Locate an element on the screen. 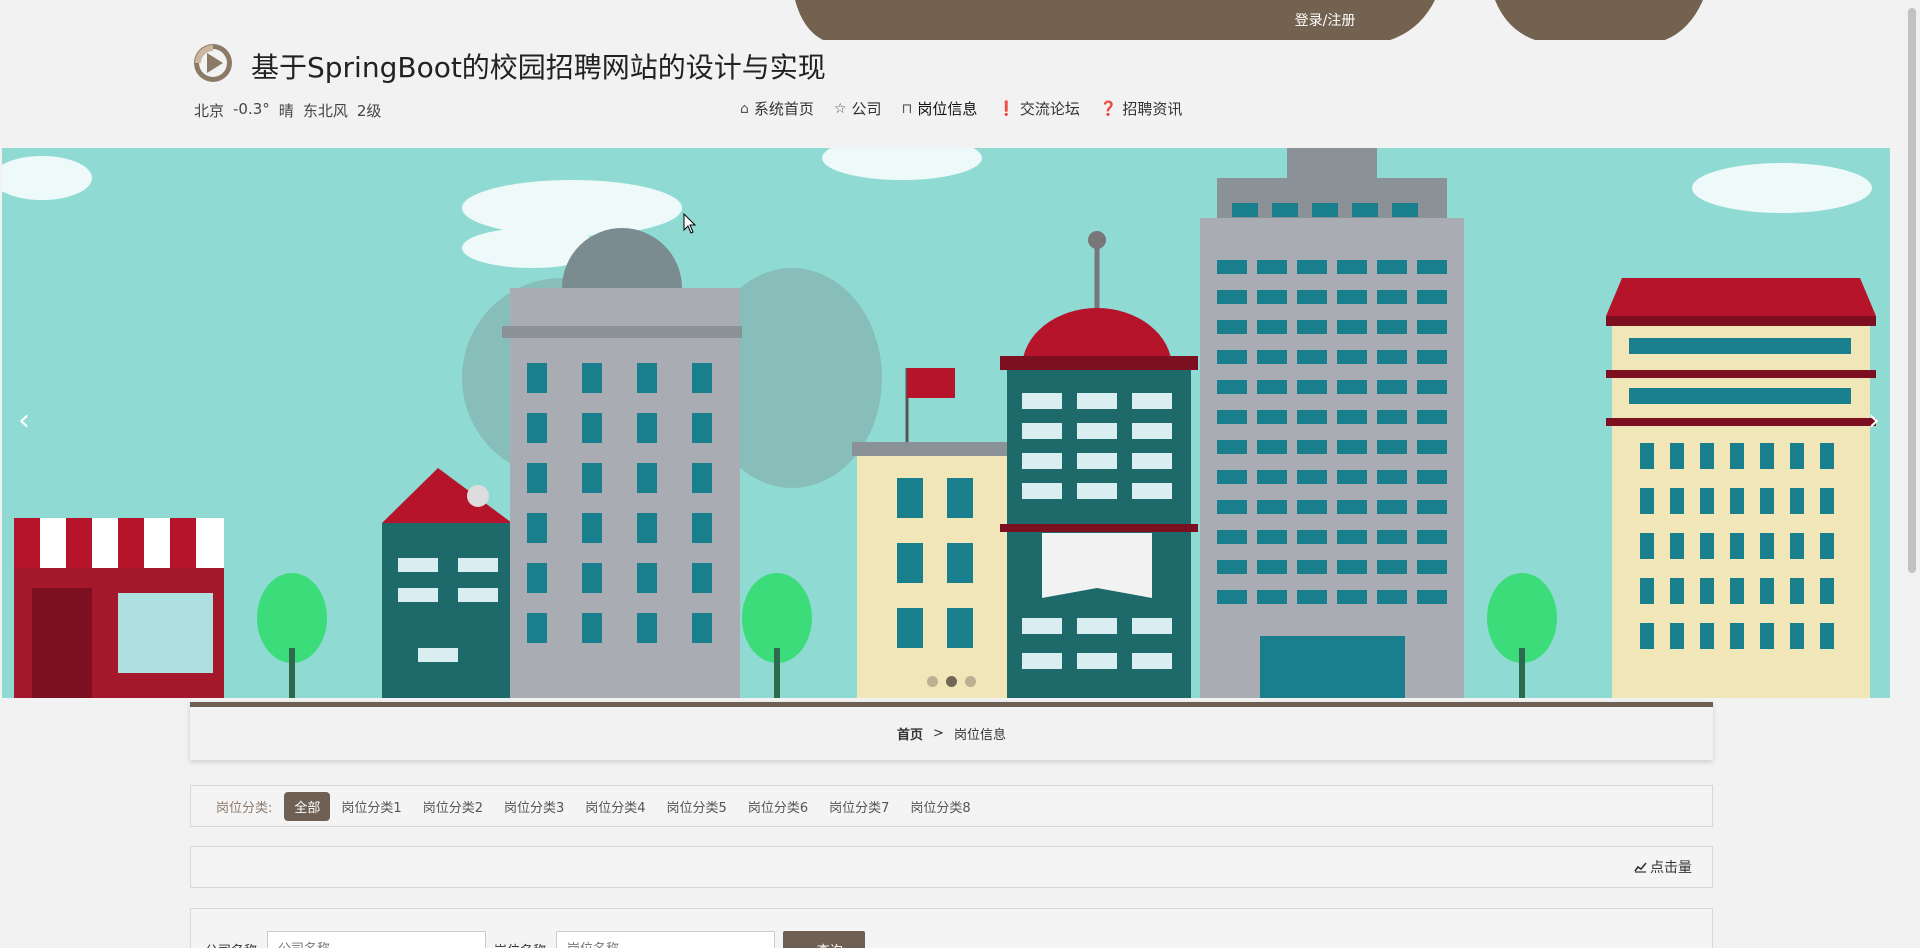 Image resolution: width=1920 pixels, height=948 pixels. sort-label: 点击量 is located at coordinates (1671, 868).